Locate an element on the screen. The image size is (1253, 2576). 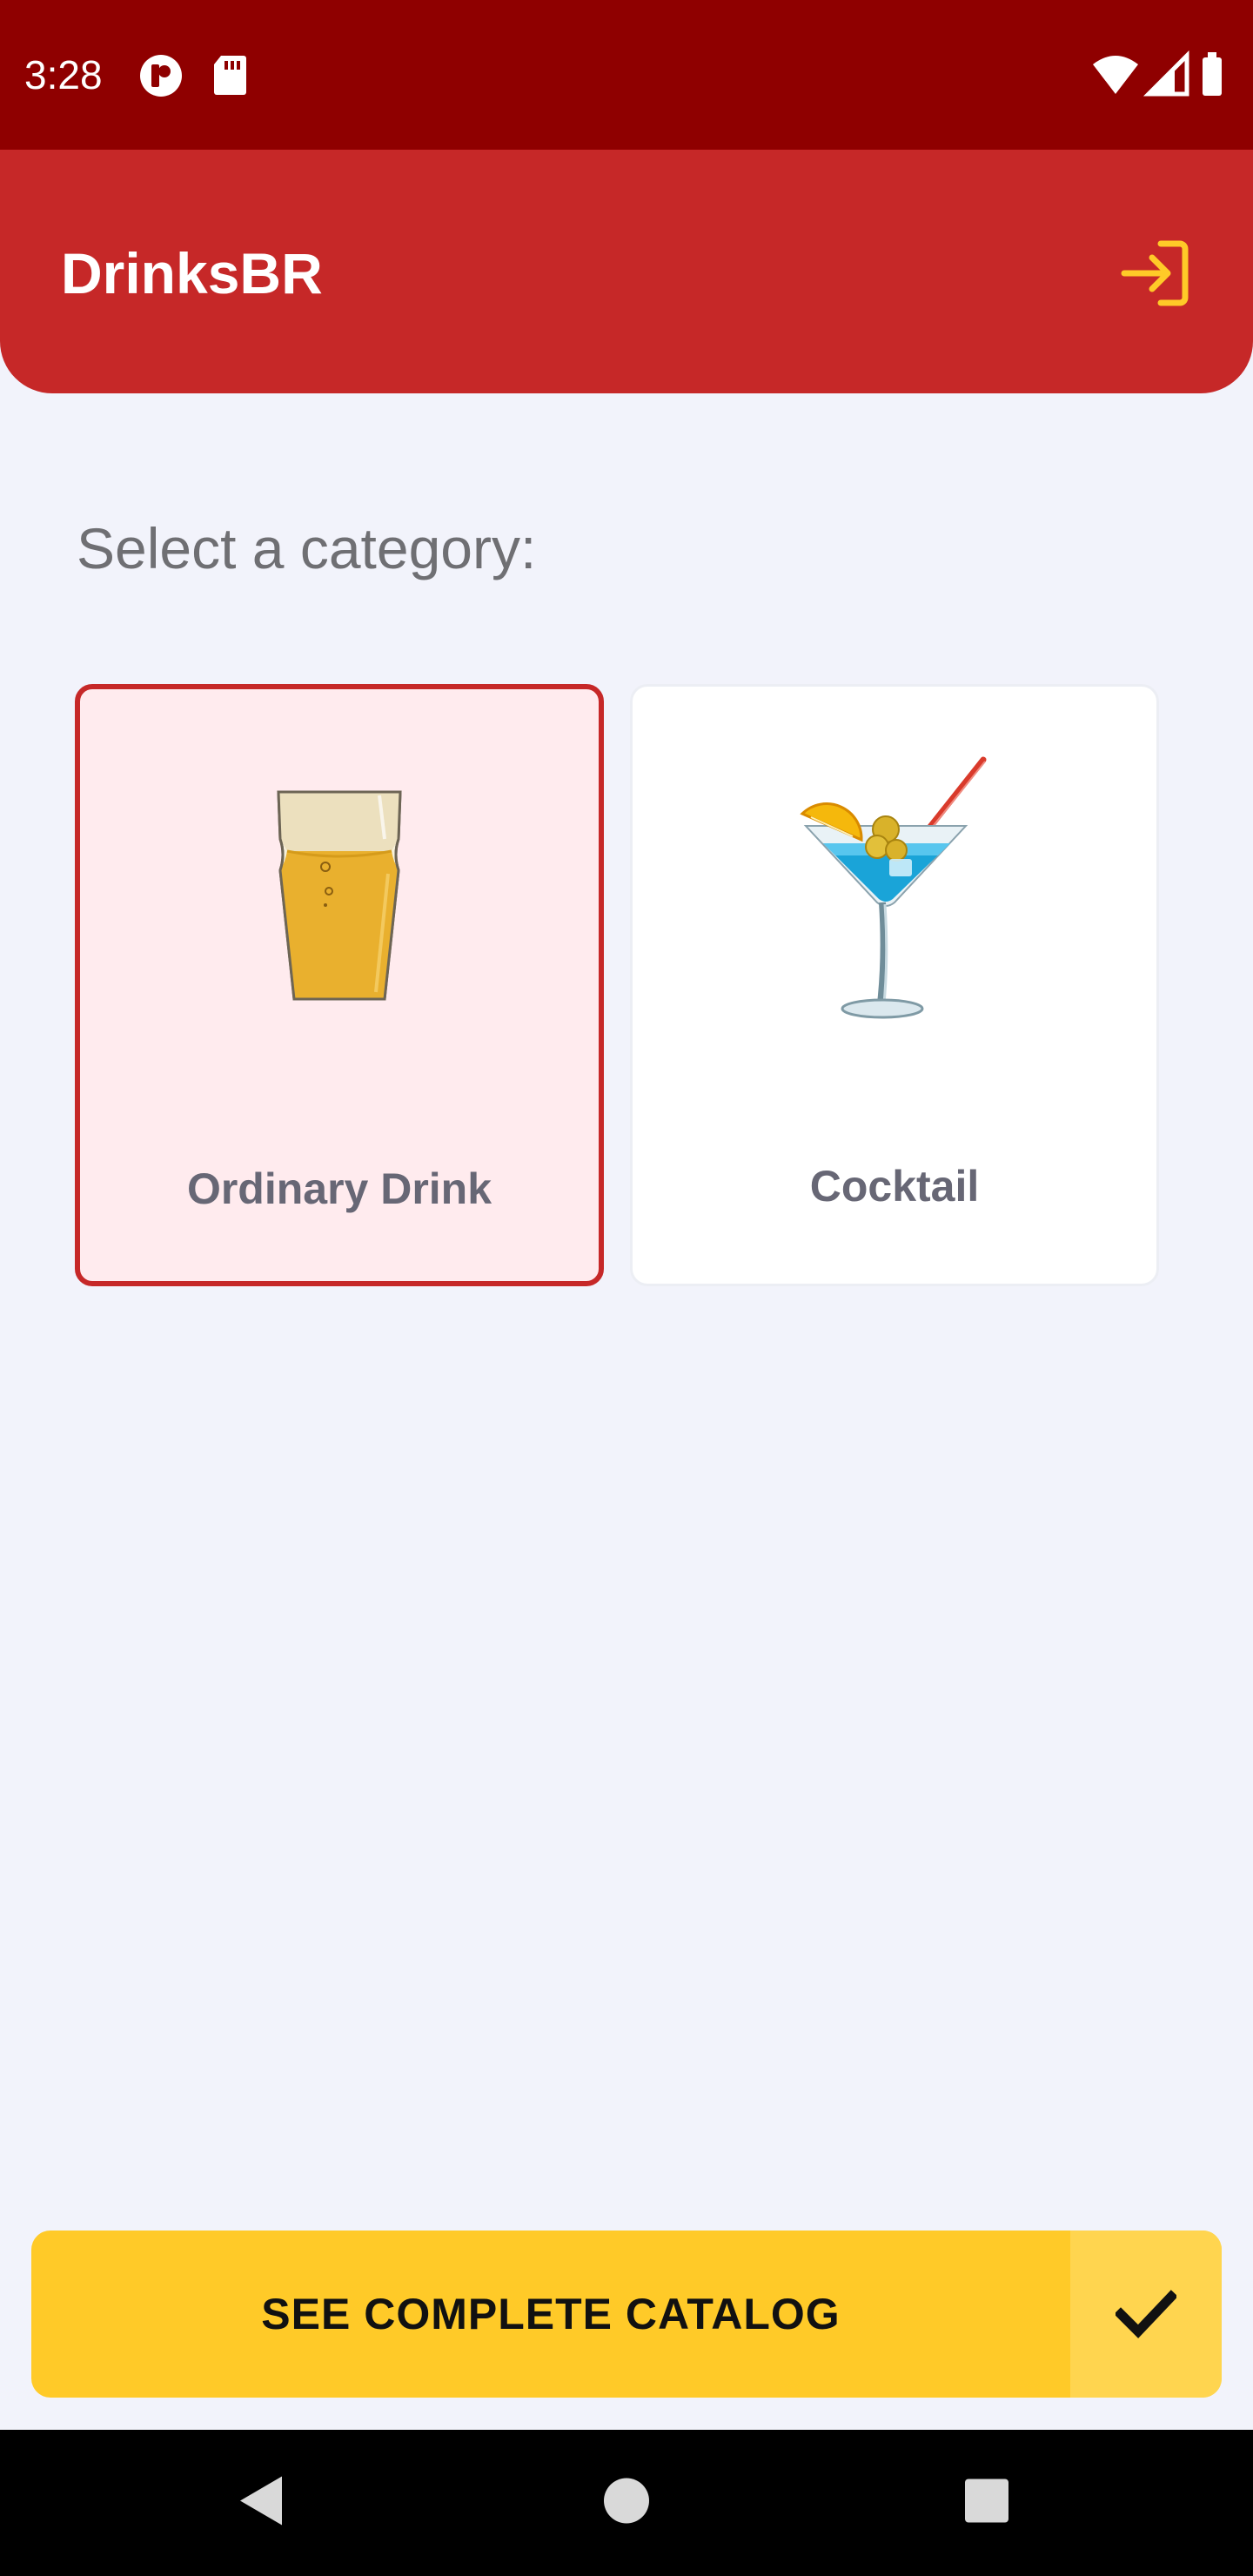
recents-icon is located at coordinates (986, 2504).